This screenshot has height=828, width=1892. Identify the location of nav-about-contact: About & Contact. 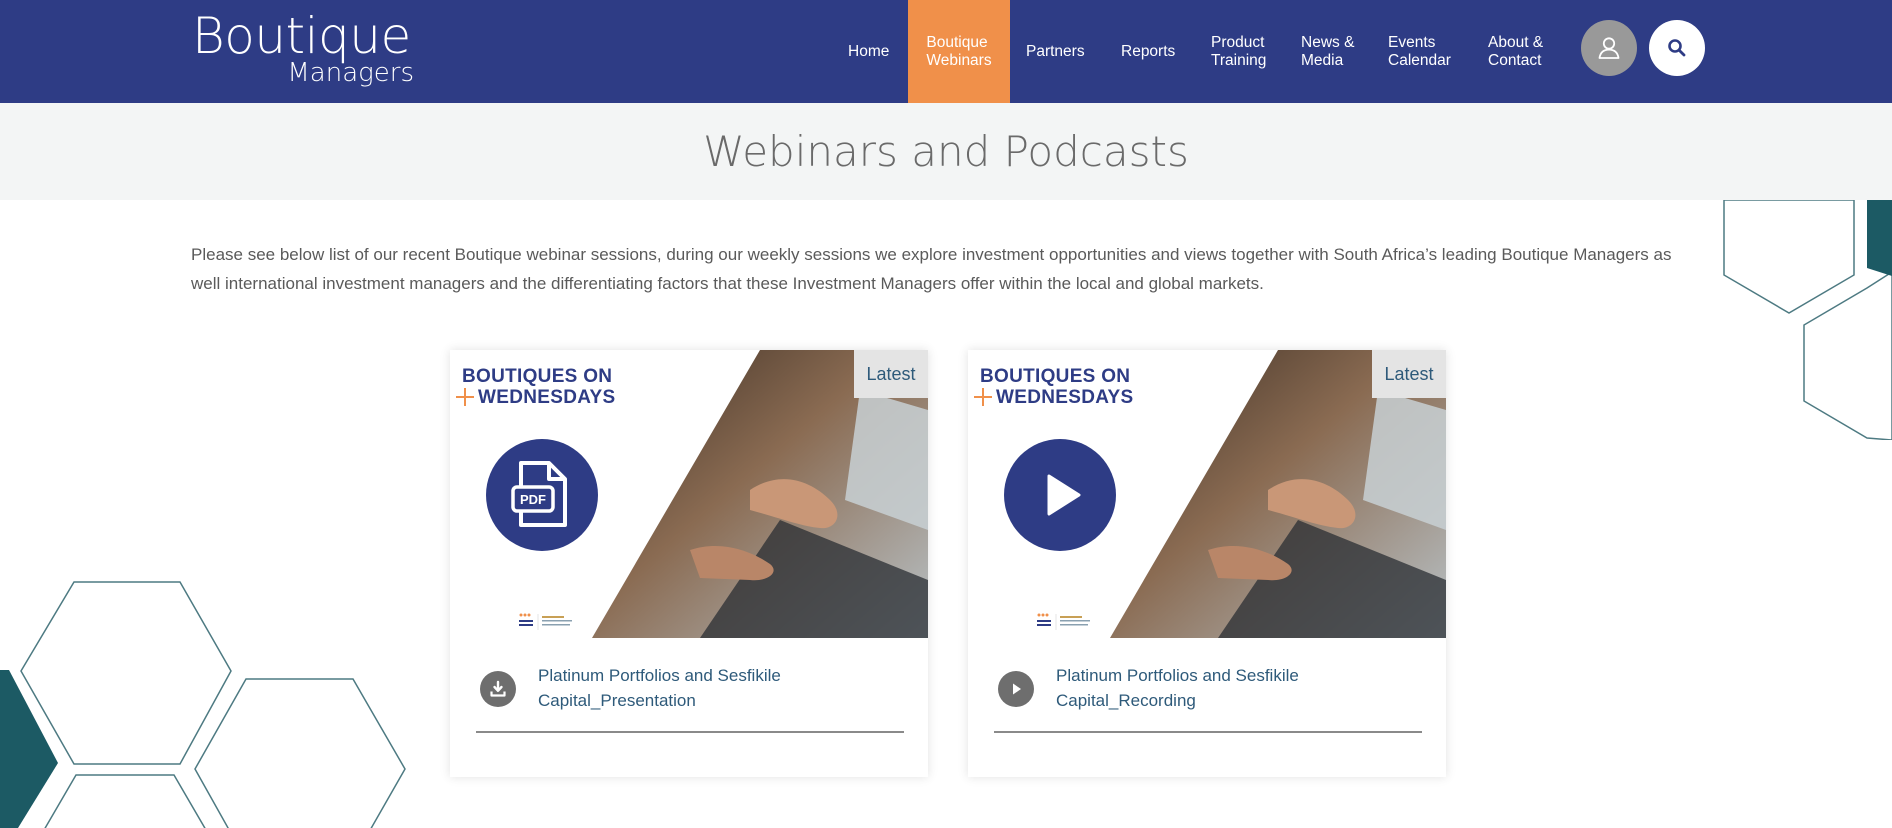
(1519, 51).